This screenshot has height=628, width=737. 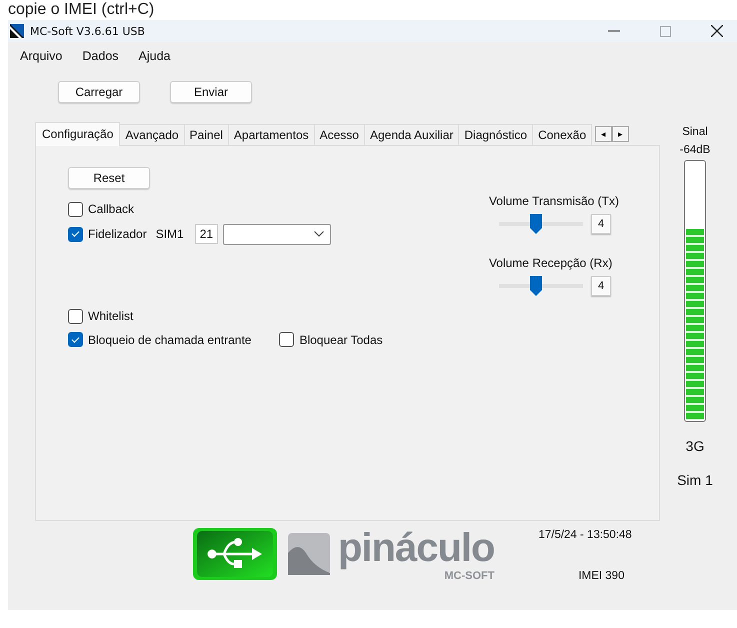 What do you see at coordinates (117, 234) in the screenshot?
I see `checkbox-label: Fidelizador` at bounding box center [117, 234].